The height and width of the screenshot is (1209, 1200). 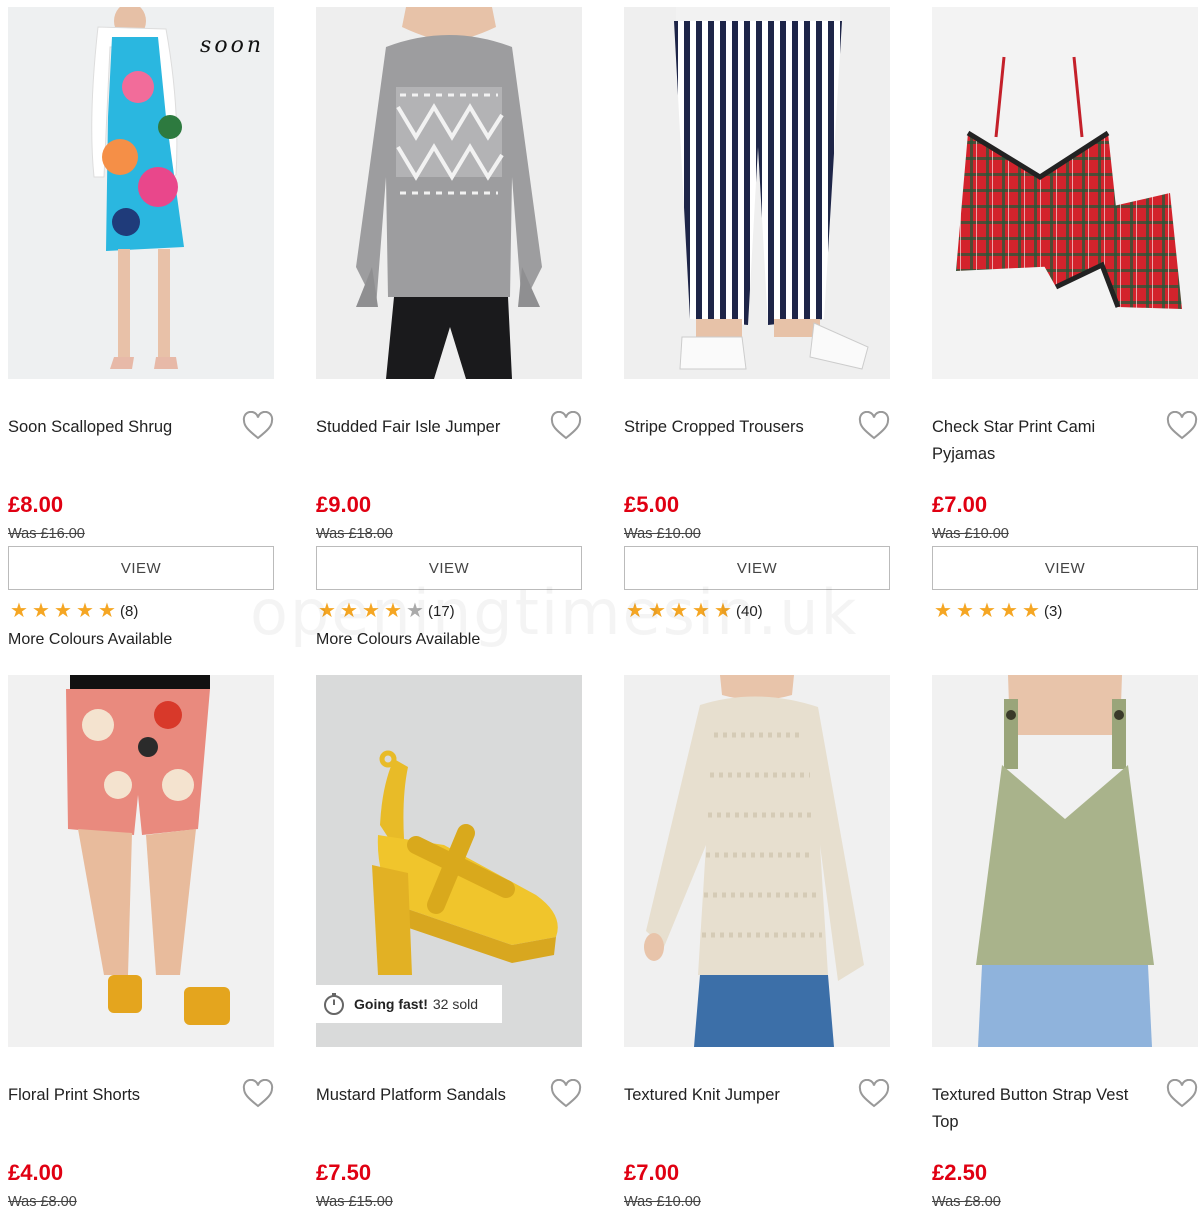 I want to click on product-rating: ★ ★ ★ ★ ★ (8), so click(x=73, y=611).